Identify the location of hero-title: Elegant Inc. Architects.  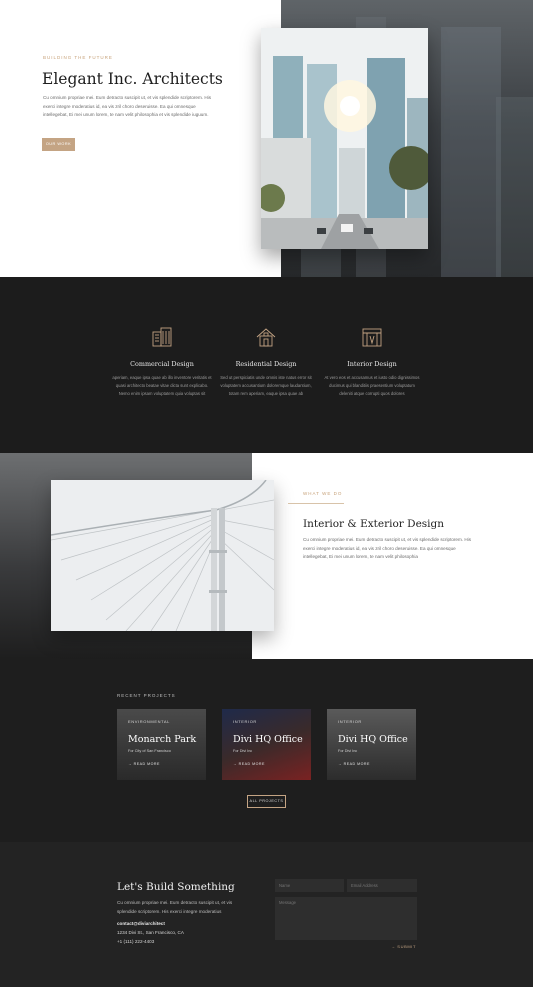
(132, 79).